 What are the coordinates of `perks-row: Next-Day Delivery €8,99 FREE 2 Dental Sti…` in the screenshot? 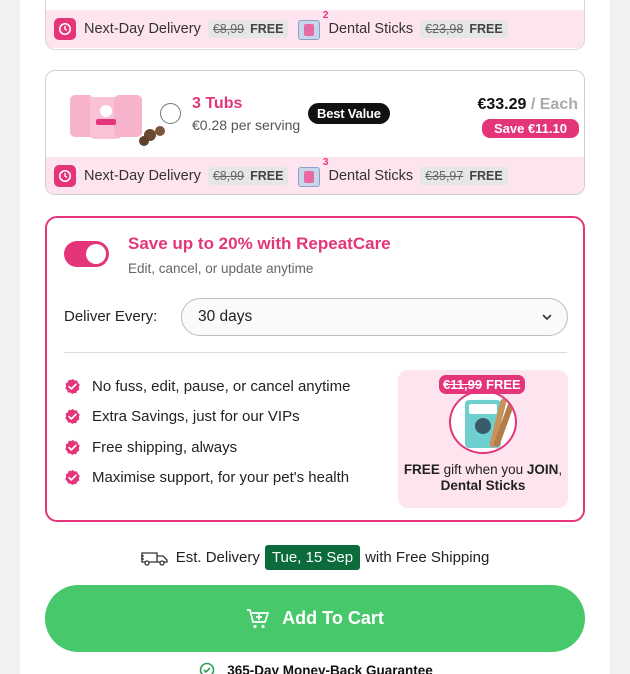 It's located at (315, 29).